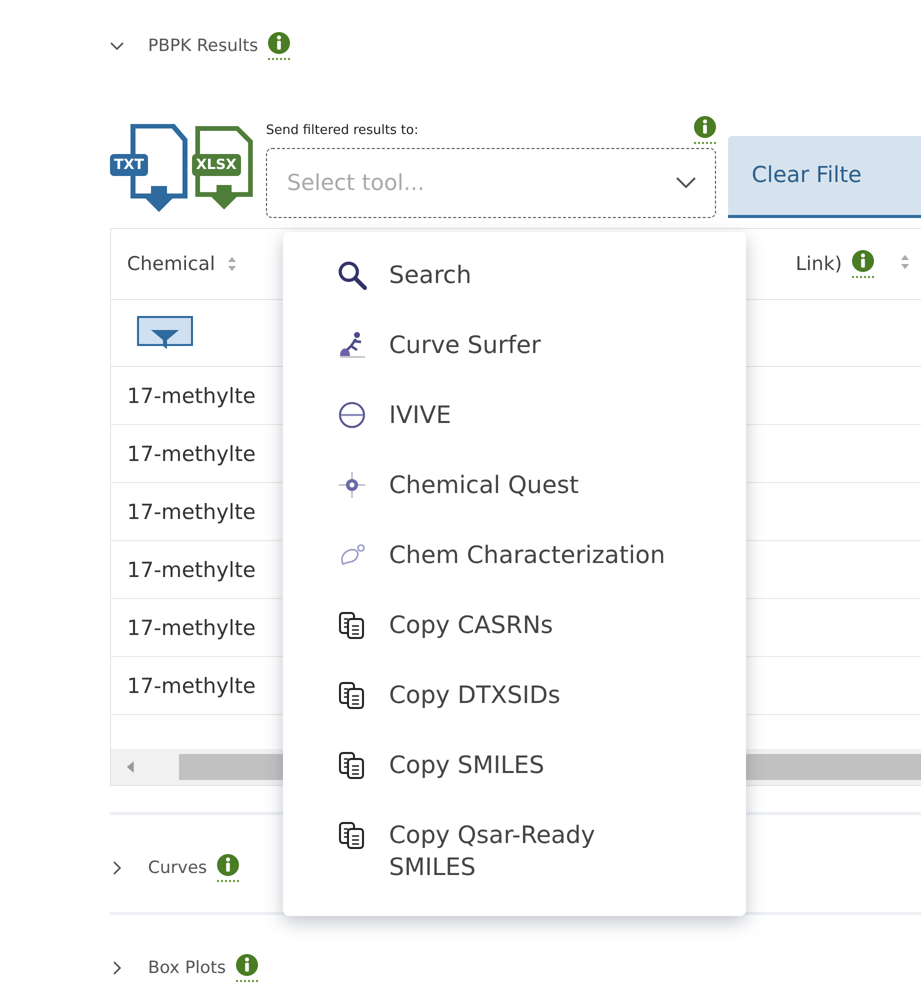 This screenshot has width=921, height=988. I want to click on surfer-icon, so click(352, 345).